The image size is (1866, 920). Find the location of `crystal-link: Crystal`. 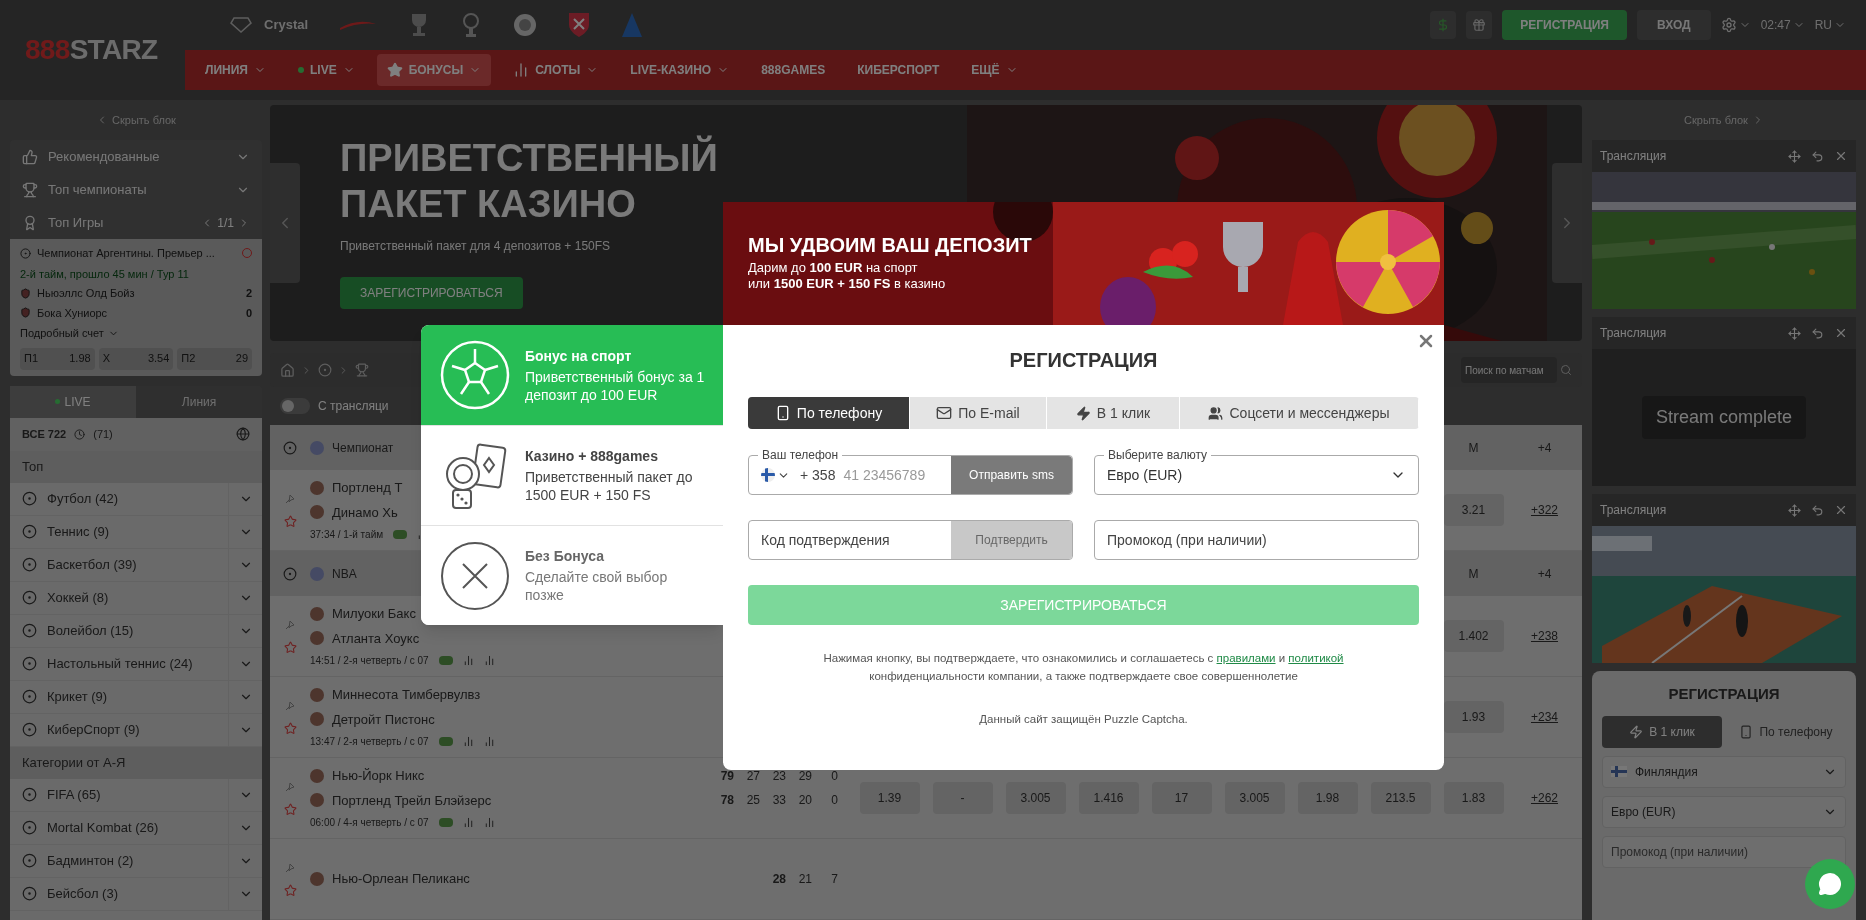

crystal-link: Crystal is located at coordinates (286, 25).